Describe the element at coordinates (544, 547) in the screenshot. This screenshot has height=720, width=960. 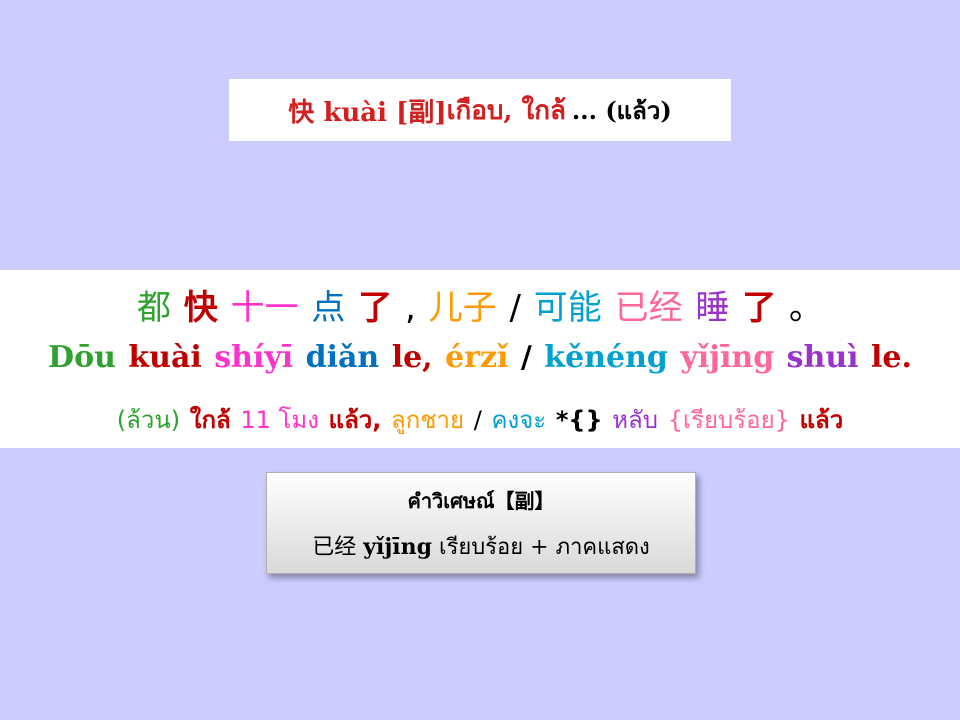
I see `note-thai: เรียบร้อย + ภาคแสดง` at that location.